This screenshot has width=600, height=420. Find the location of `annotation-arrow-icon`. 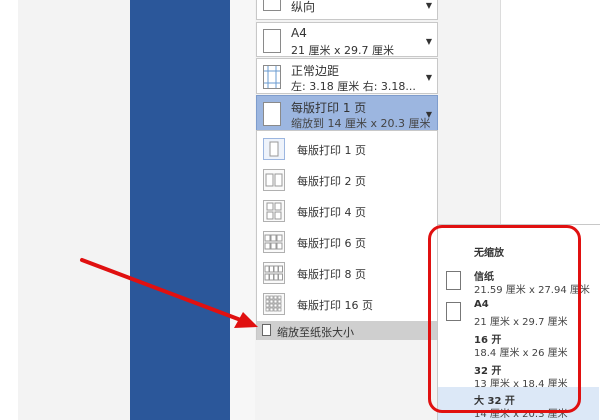

annotation-arrow-icon is located at coordinates (169, 293).